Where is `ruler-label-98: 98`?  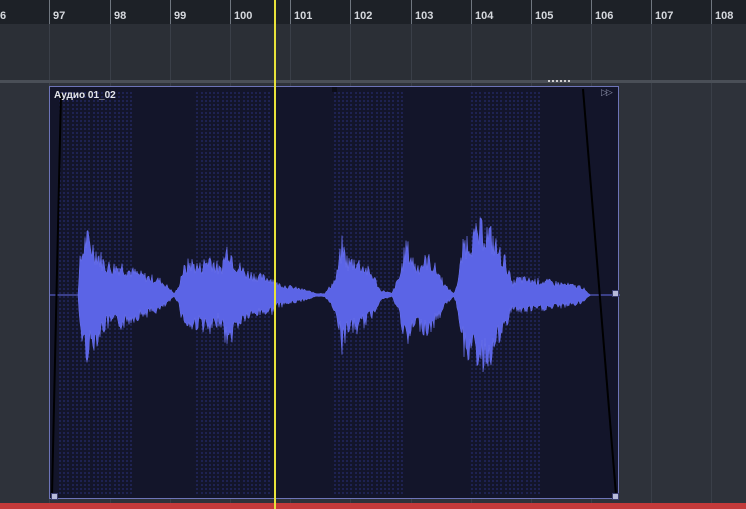
ruler-label-98: 98 is located at coordinates (120, 16).